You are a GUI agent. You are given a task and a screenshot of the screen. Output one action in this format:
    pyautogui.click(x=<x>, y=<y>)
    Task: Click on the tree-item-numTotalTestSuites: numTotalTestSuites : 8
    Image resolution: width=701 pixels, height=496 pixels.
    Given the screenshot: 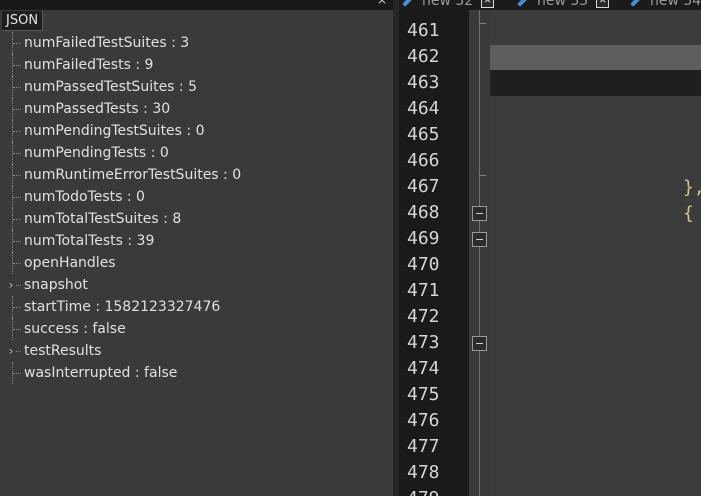 What is the action you would take?
    pyautogui.click(x=196, y=219)
    